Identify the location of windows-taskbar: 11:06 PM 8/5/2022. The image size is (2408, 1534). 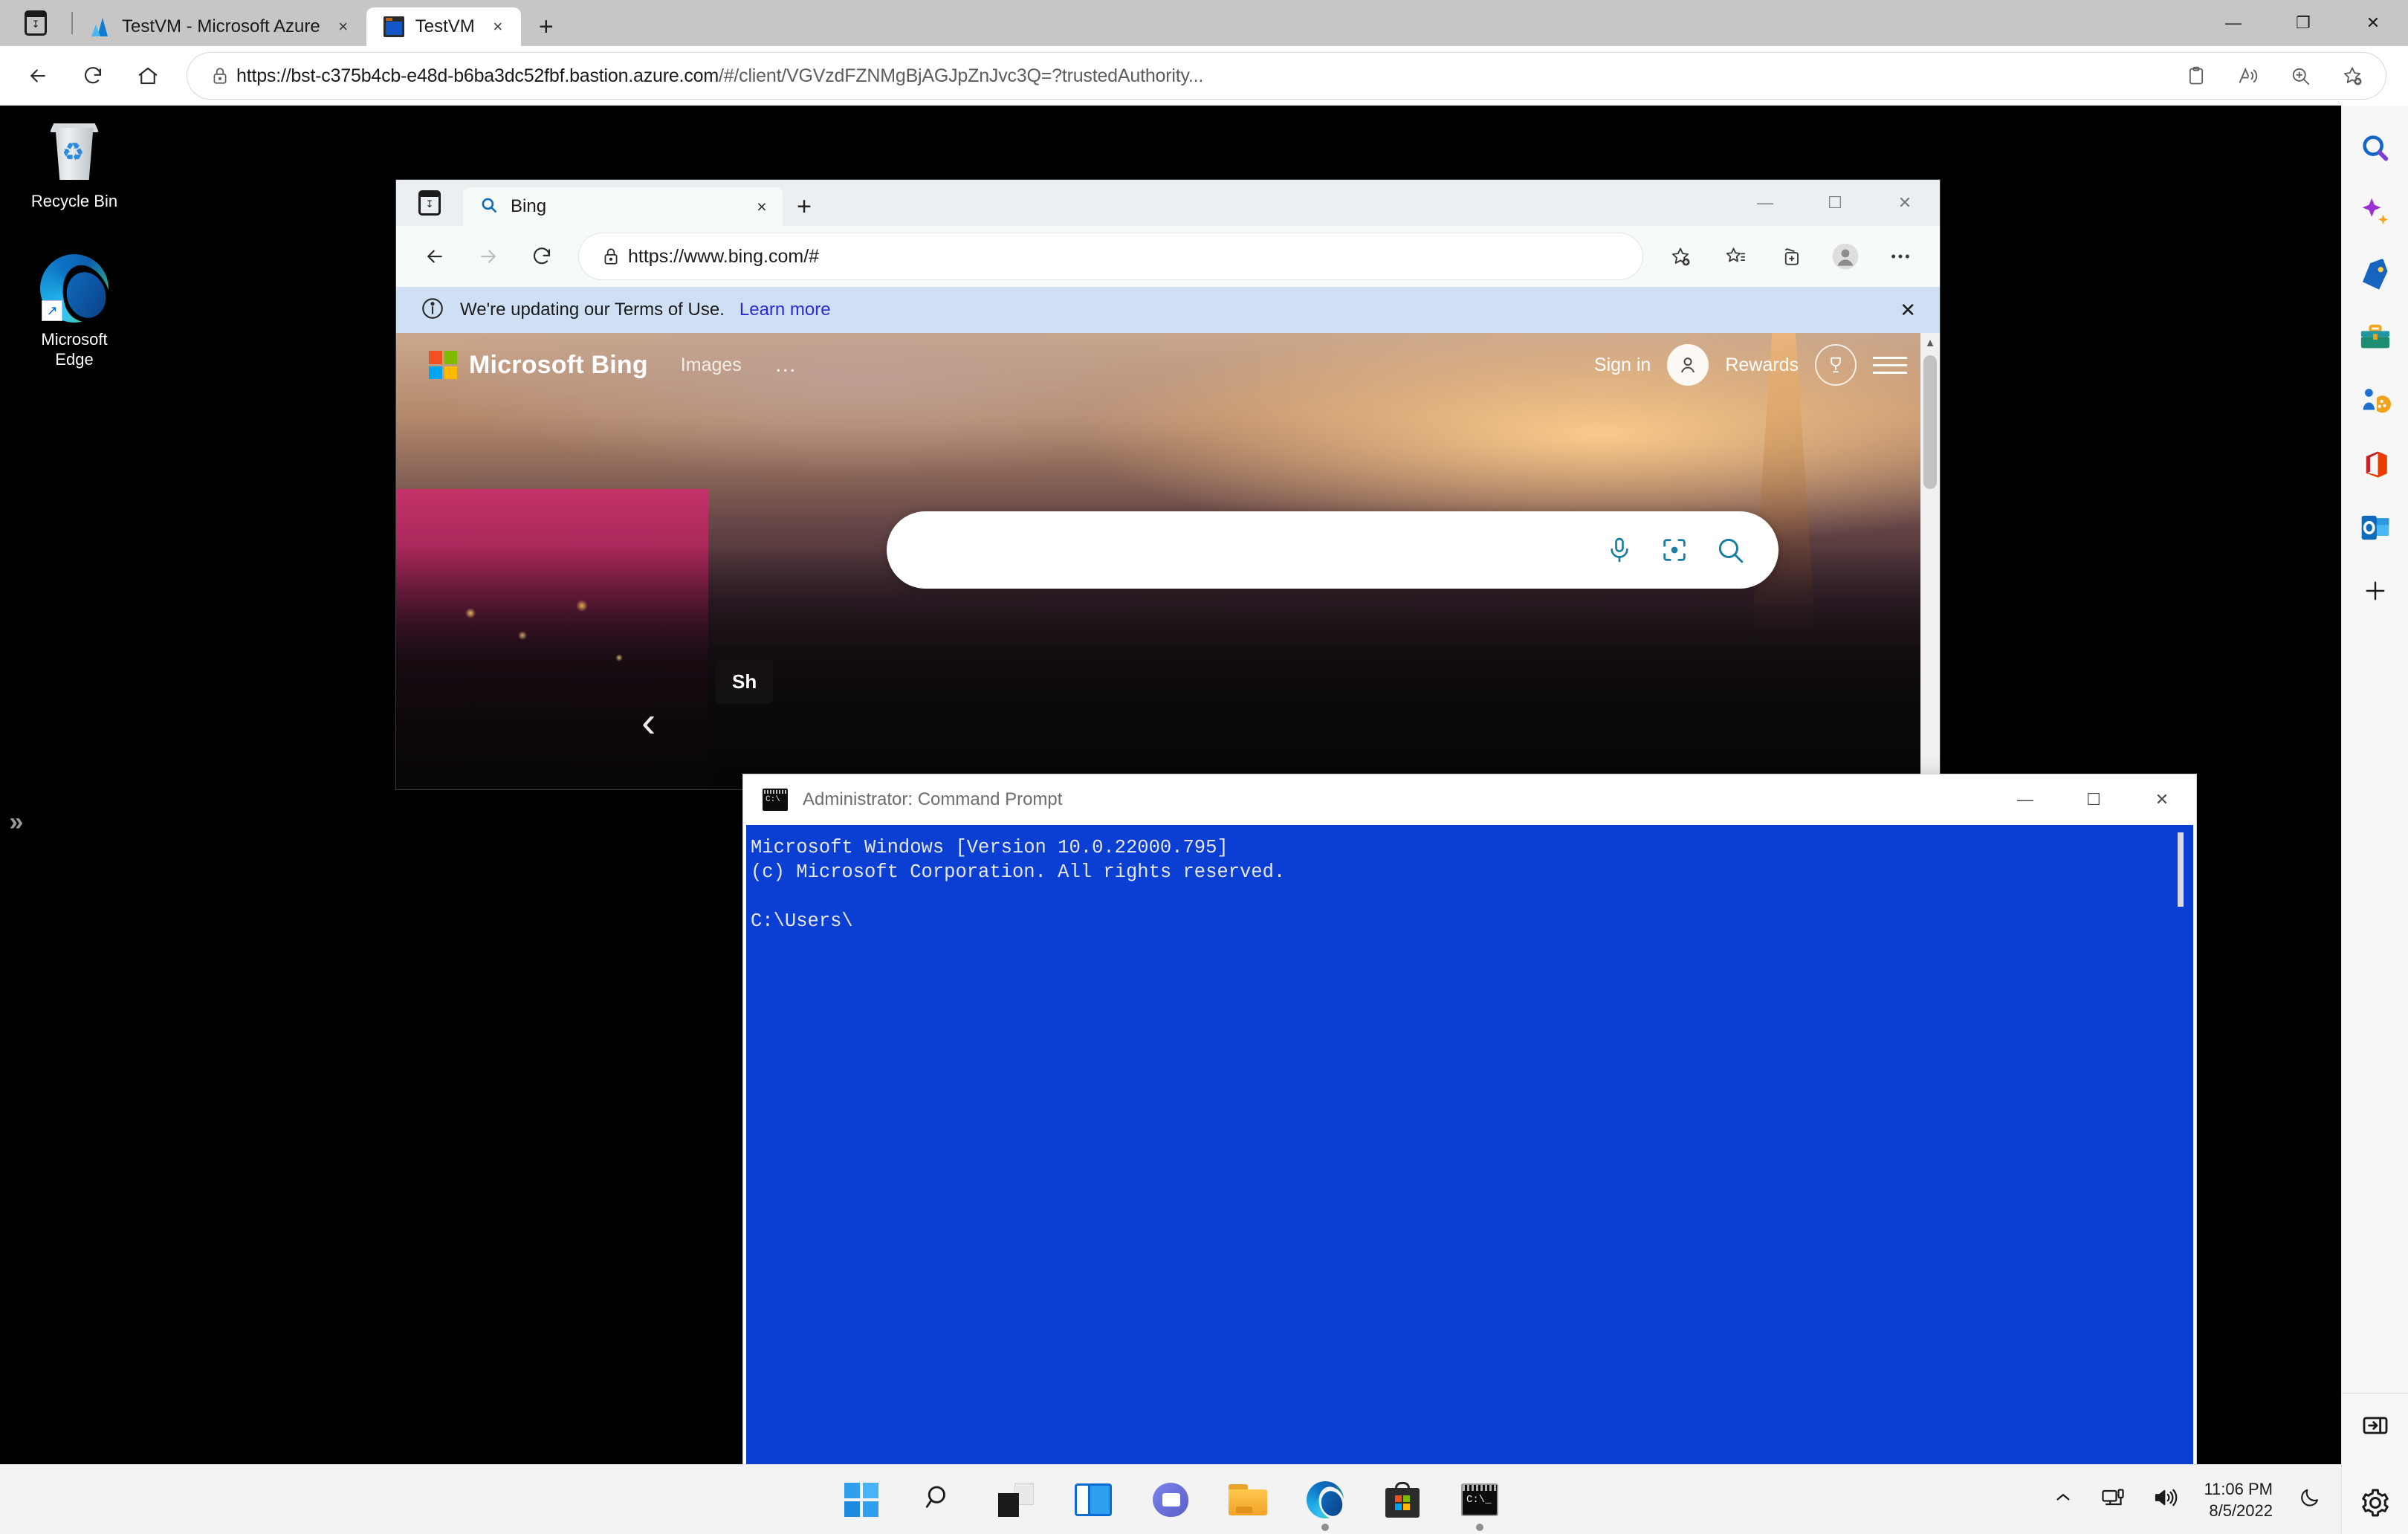
(1171, 1499).